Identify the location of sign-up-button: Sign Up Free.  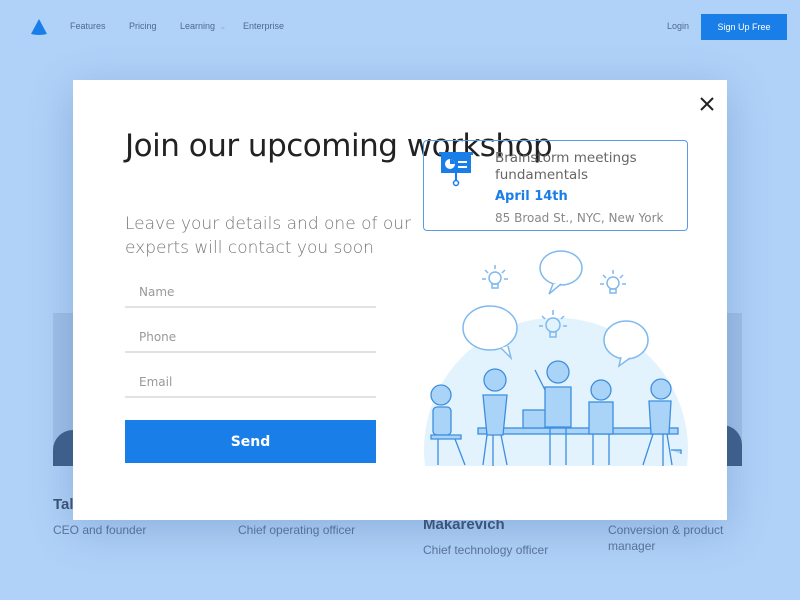
(744, 27).